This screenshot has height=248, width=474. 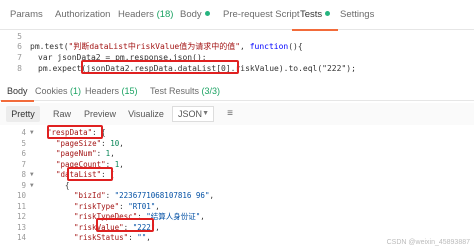 What do you see at coordinates (58, 92) in the screenshot?
I see `tab-cookies: Cookies (1)` at bounding box center [58, 92].